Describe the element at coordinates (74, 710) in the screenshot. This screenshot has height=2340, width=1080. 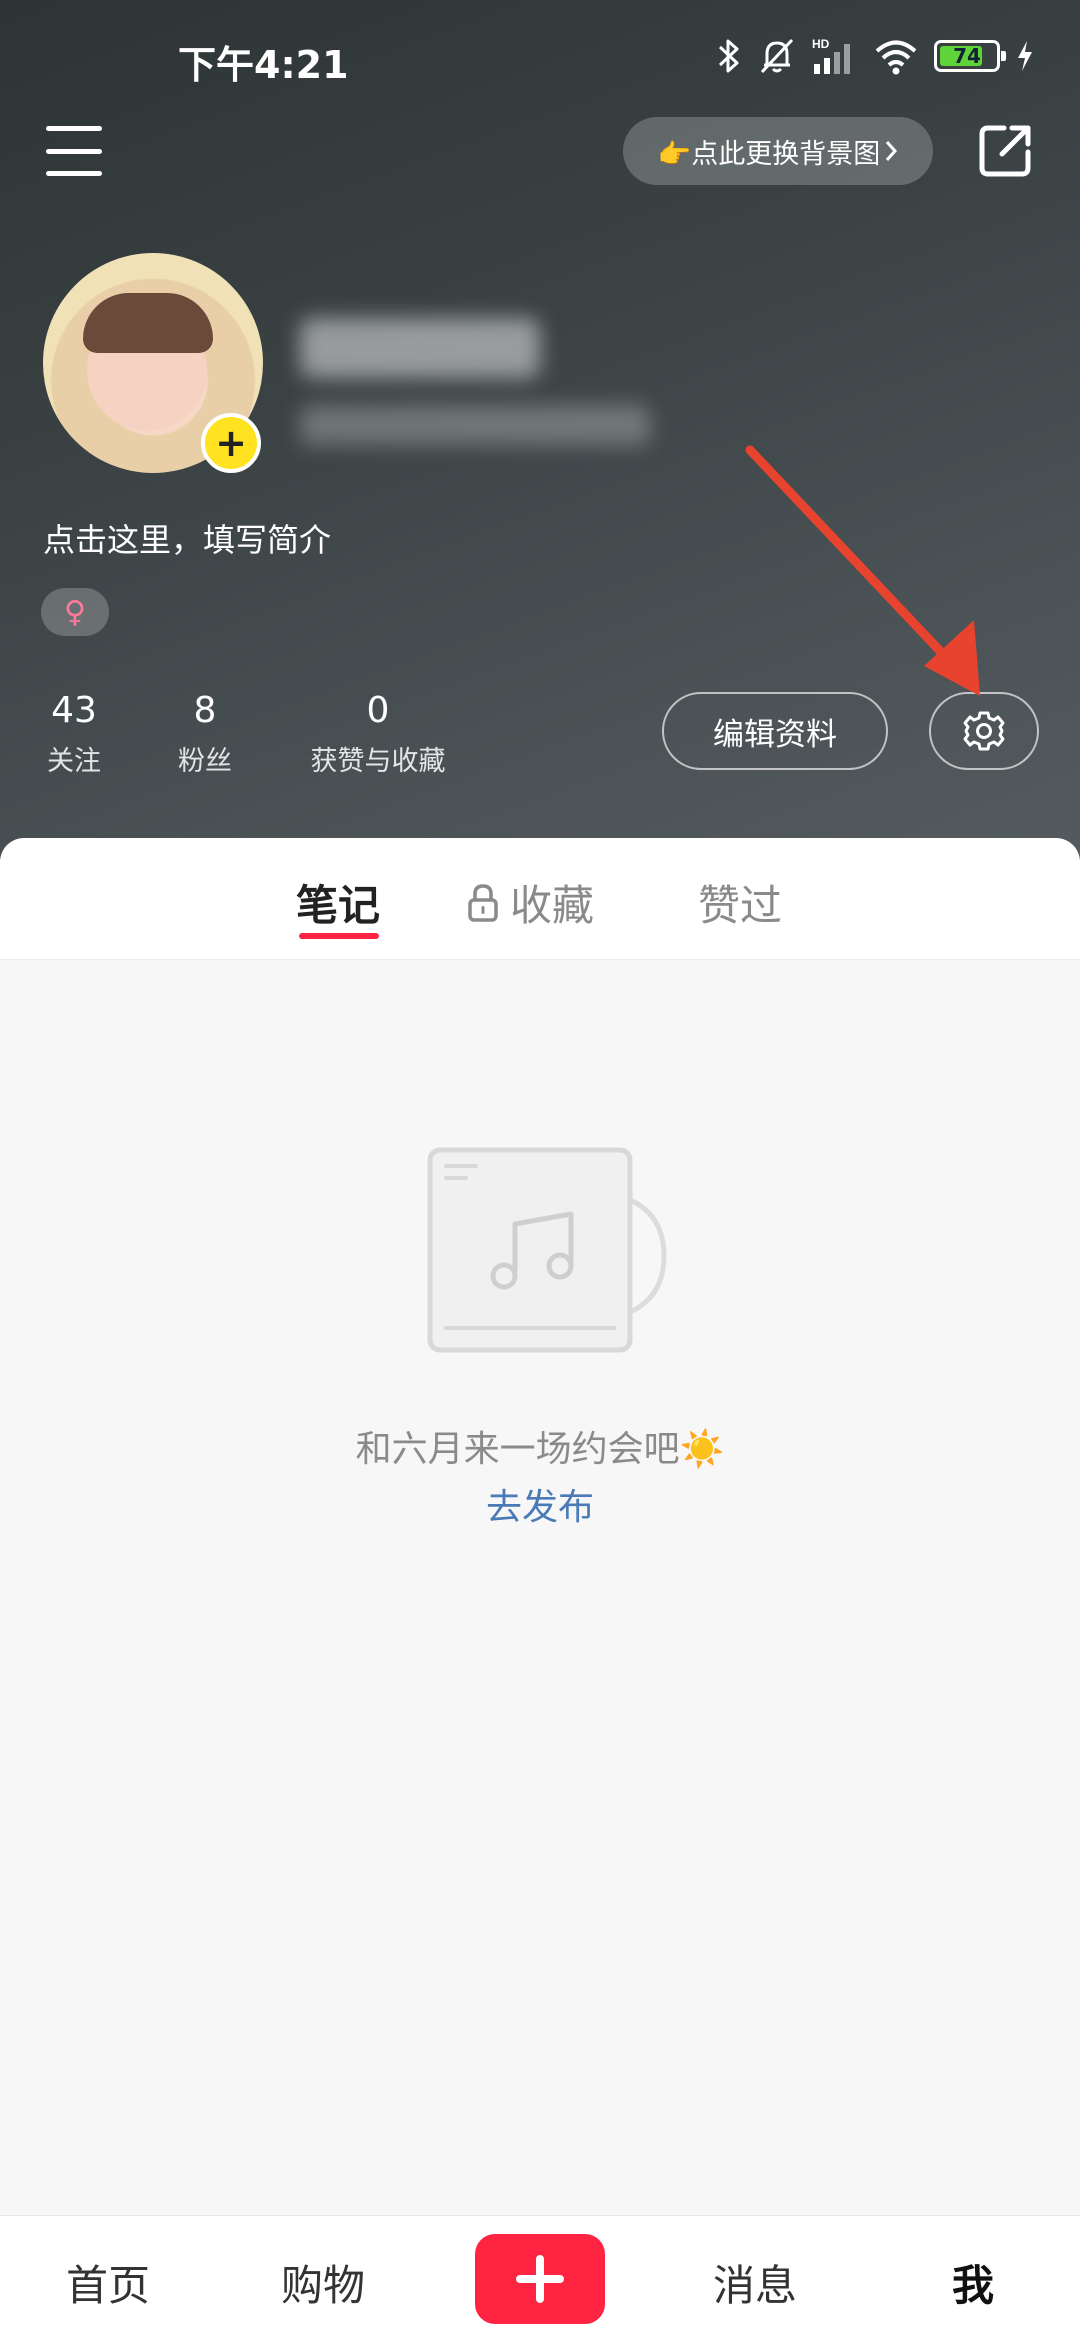
I see `stat-following-value: 43` at that location.